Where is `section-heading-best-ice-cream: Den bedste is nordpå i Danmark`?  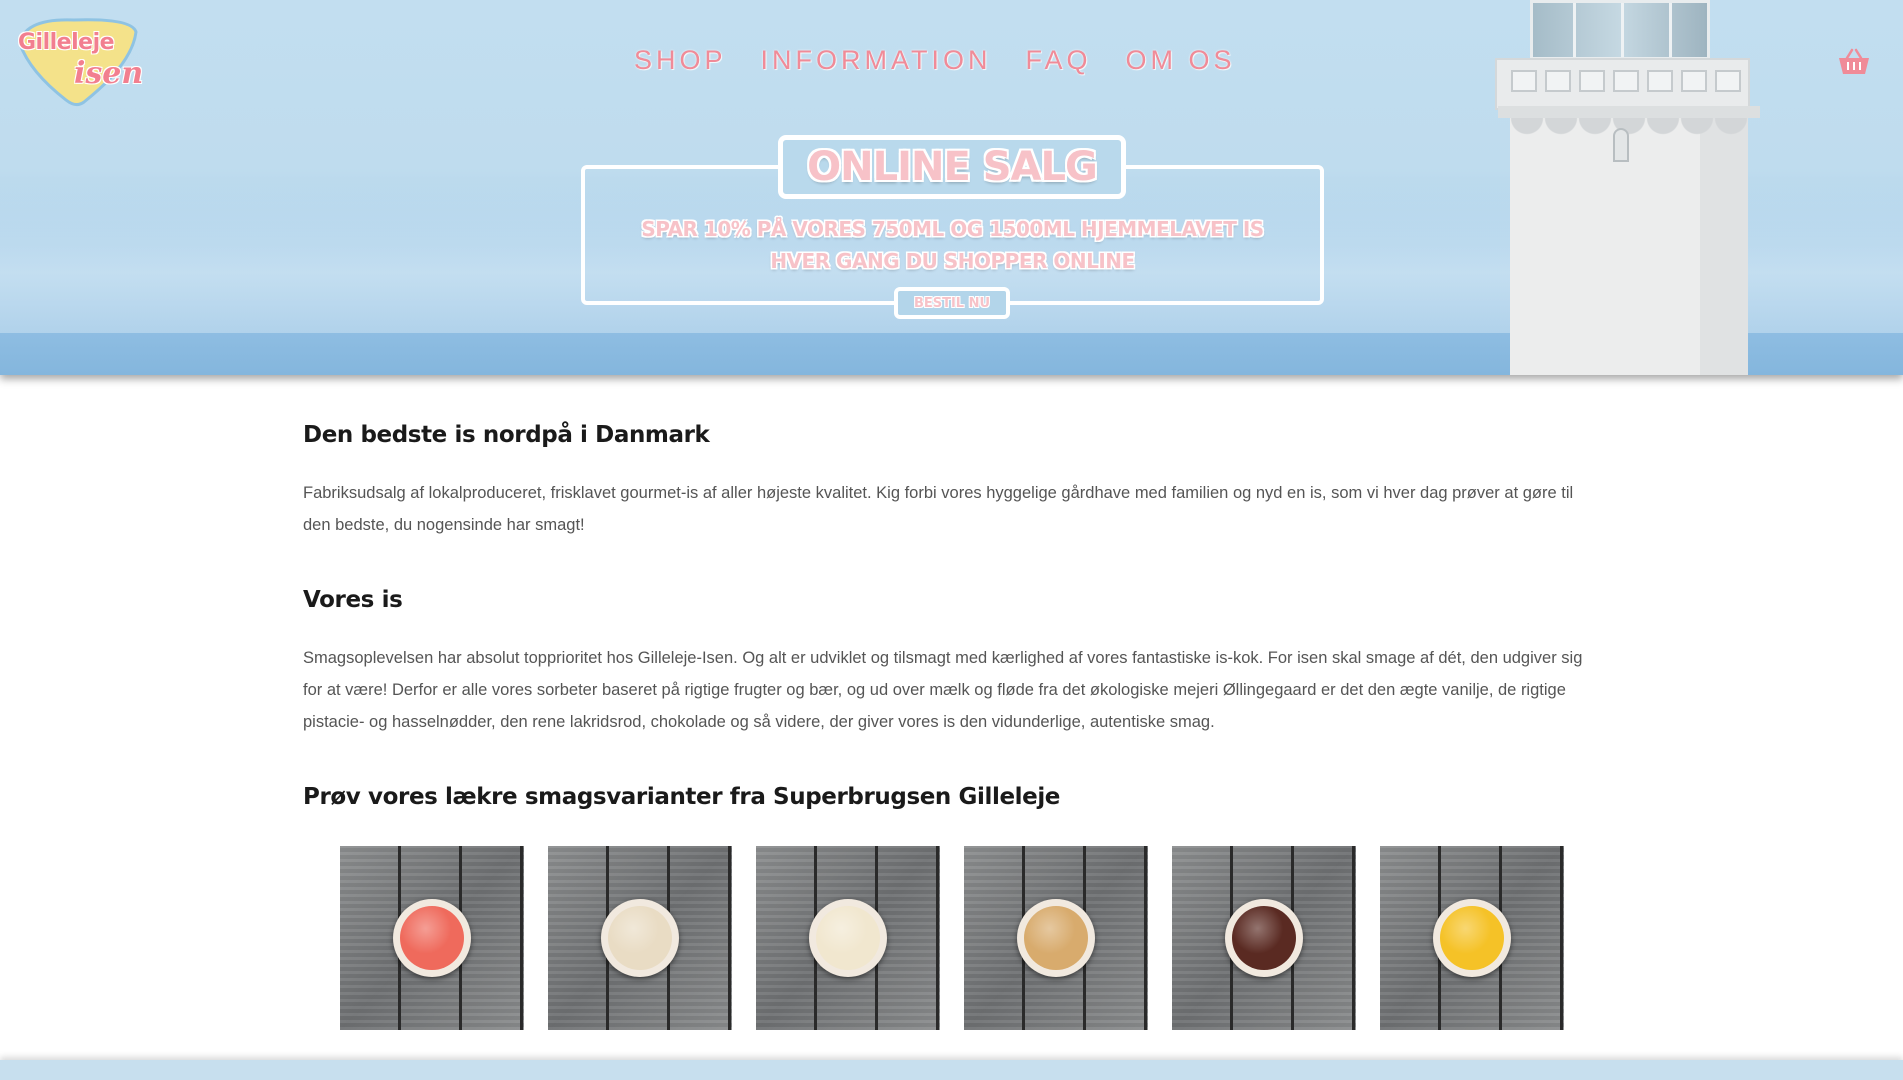
section-heading-best-ice-cream: Den bedste is nordpå i Danmark is located at coordinates (506, 435).